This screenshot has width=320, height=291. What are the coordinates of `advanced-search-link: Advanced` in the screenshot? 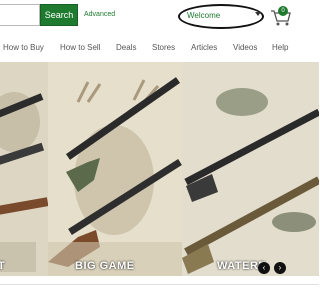 It's located at (99, 14).